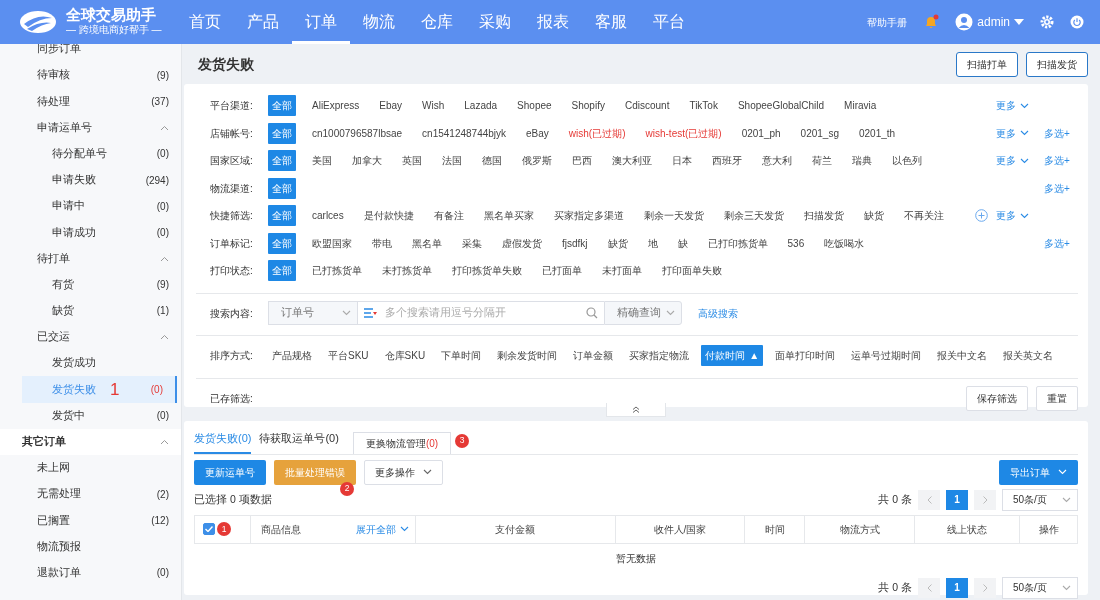 The width and height of the screenshot is (1100, 600). What do you see at coordinates (90, 415) in the screenshot?
I see `sidebar-item: 发货中 (0)` at bounding box center [90, 415].